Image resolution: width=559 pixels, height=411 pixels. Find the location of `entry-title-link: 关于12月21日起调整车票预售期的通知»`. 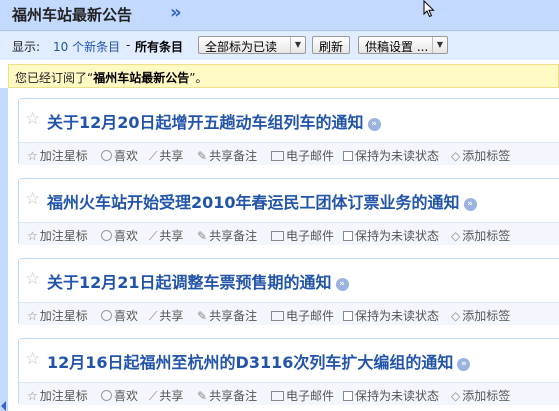

entry-title-link: 关于12月21日起调整车票预售期的通知» is located at coordinates (198, 281).